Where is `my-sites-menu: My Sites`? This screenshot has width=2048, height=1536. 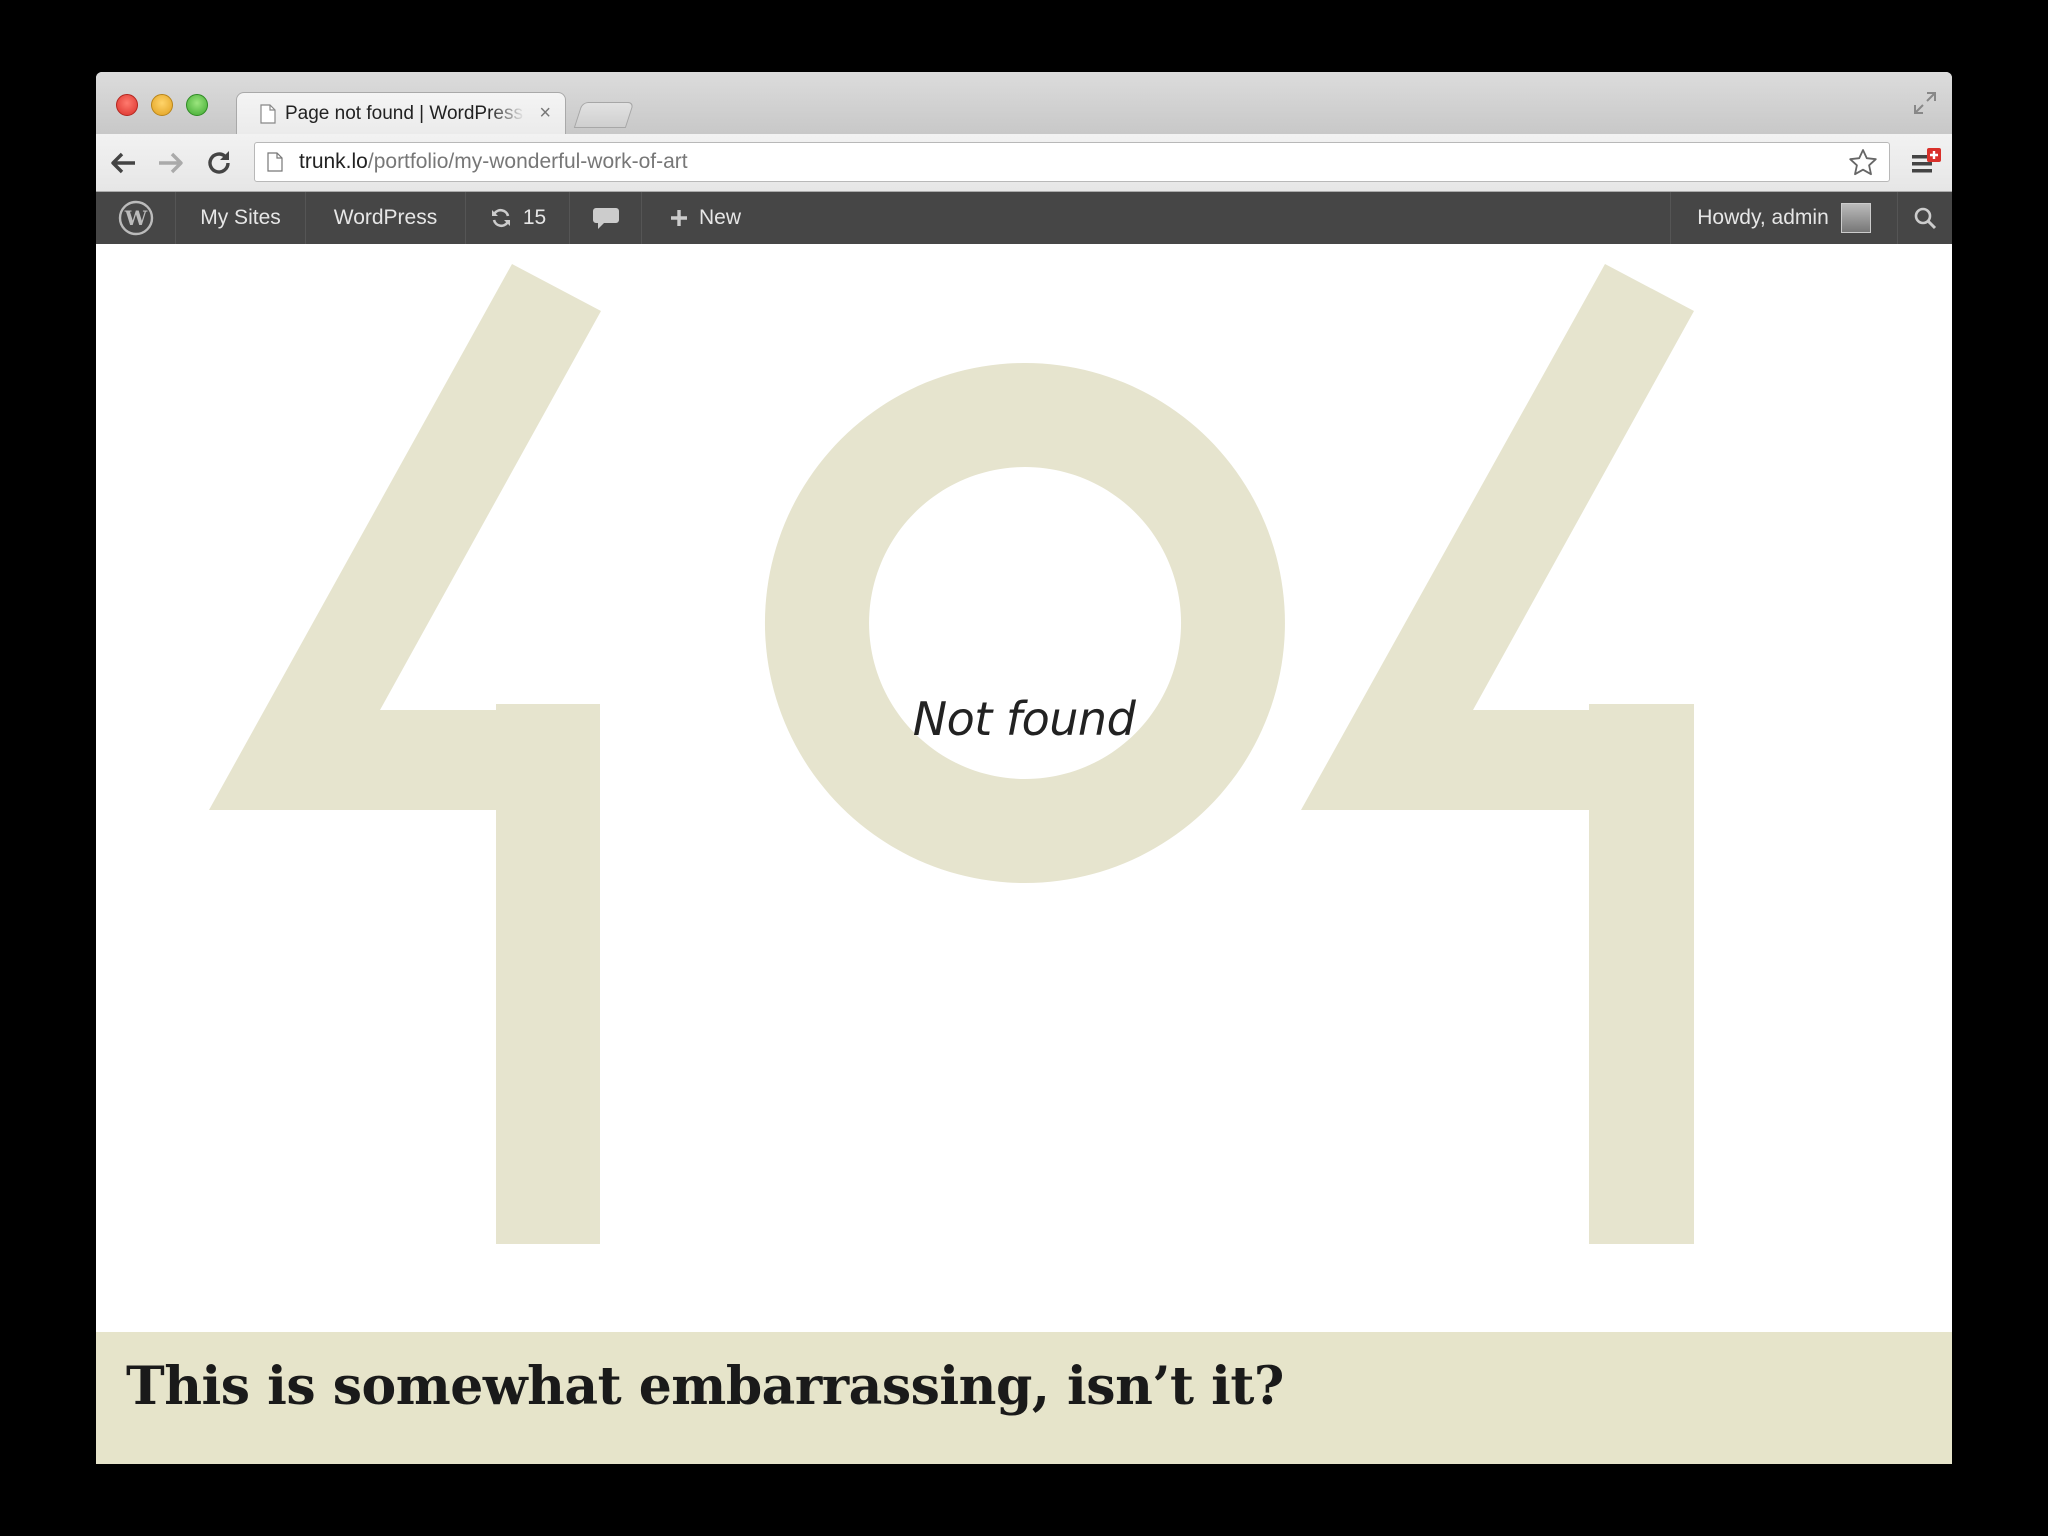
my-sites-menu: My Sites is located at coordinates (241, 218).